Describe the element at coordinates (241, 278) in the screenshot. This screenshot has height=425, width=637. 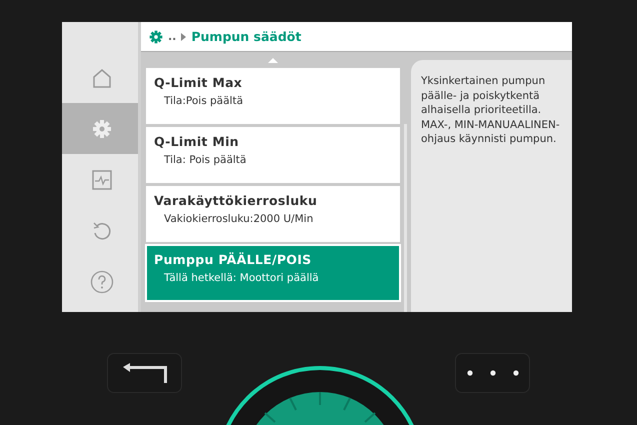
I see `menu-item-status: Tällä hetkellä: Moottori päällä` at that location.